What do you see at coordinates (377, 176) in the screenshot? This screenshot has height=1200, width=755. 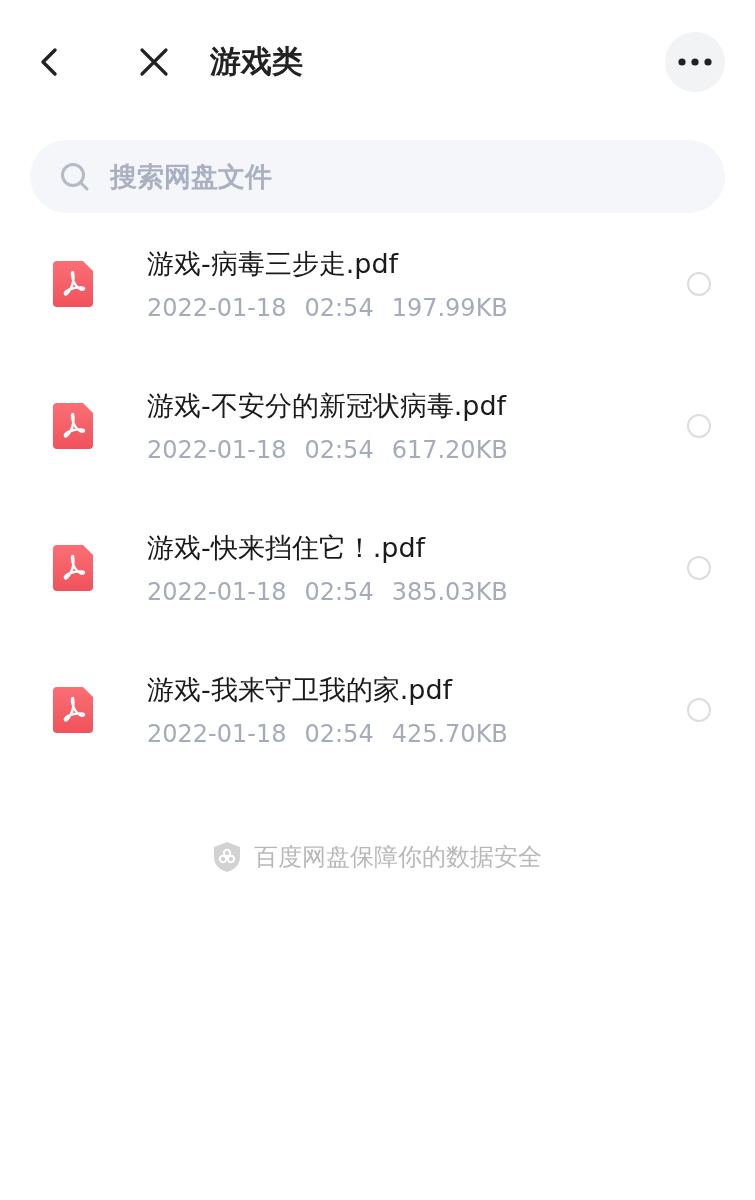 I see `search-field: 搜索网盘文件` at bounding box center [377, 176].